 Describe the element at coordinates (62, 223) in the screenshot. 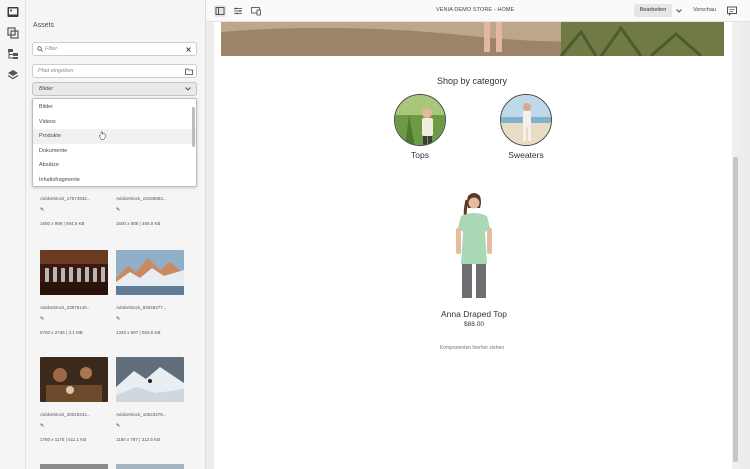

I see `asset-meta: 1600 x 999 | 594.5 KB` at that location.